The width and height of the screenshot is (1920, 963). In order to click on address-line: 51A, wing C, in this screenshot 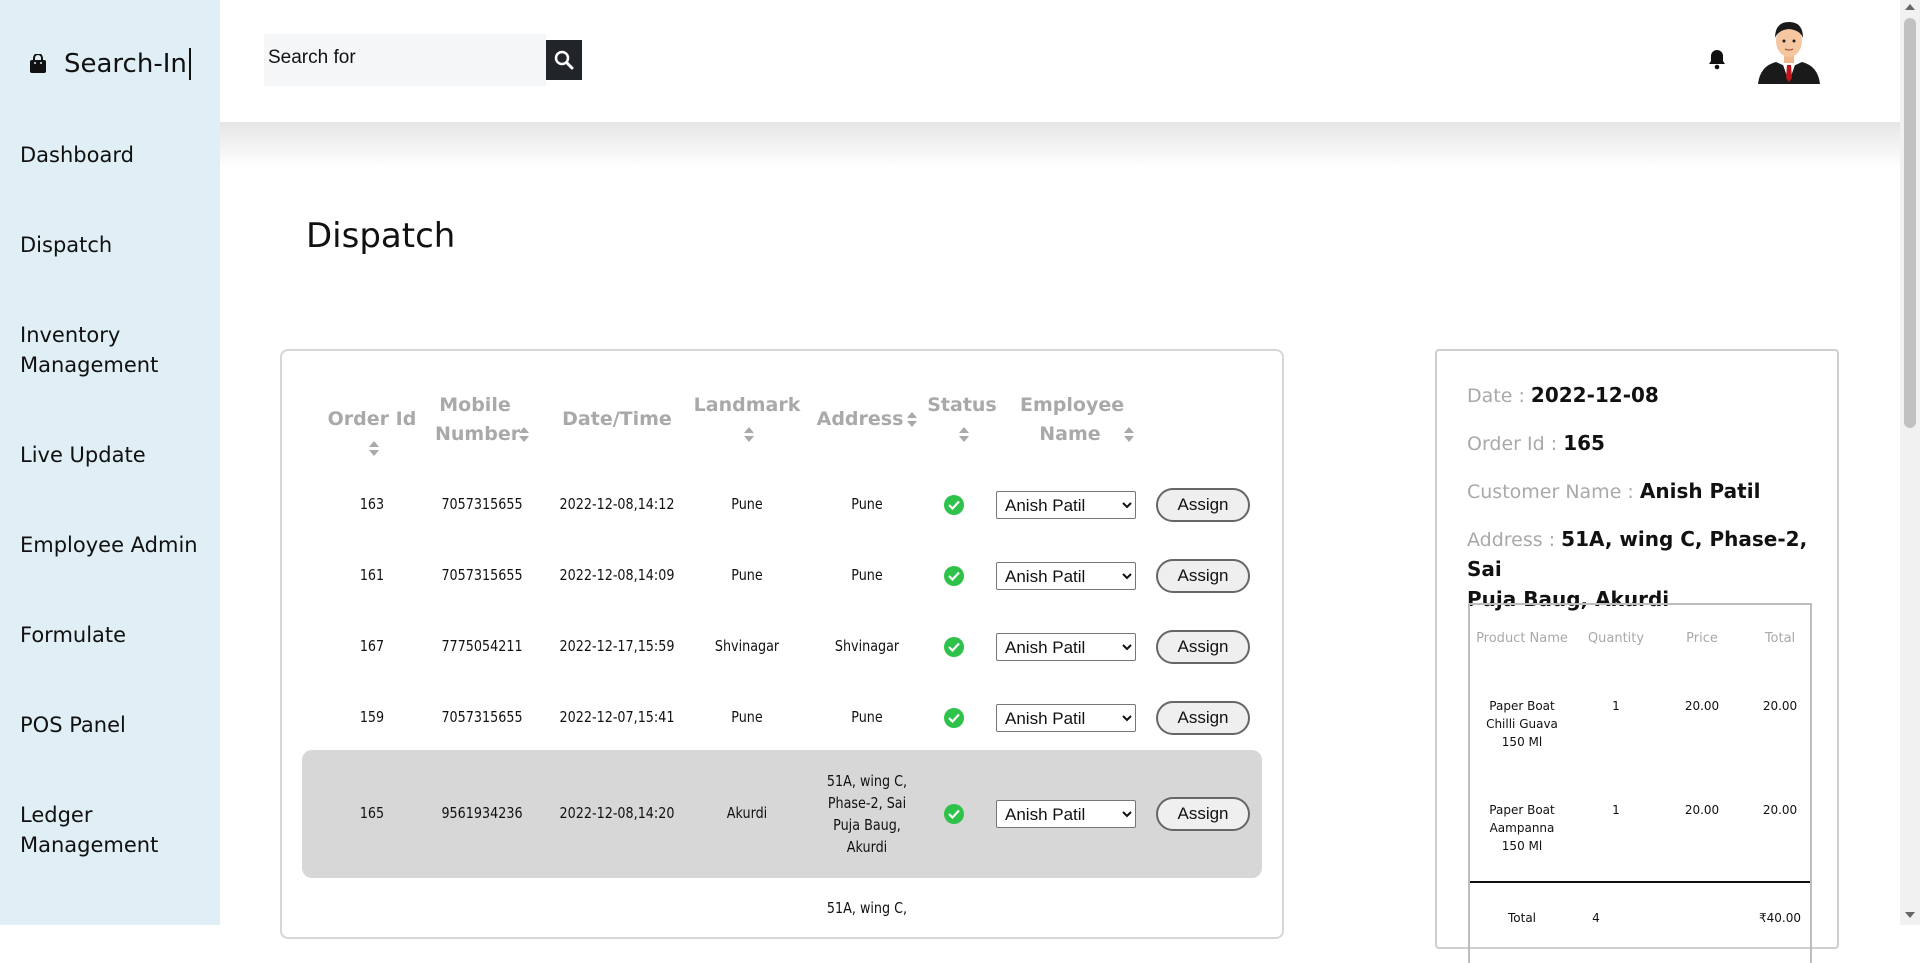, I will do `click(867, 781)`.